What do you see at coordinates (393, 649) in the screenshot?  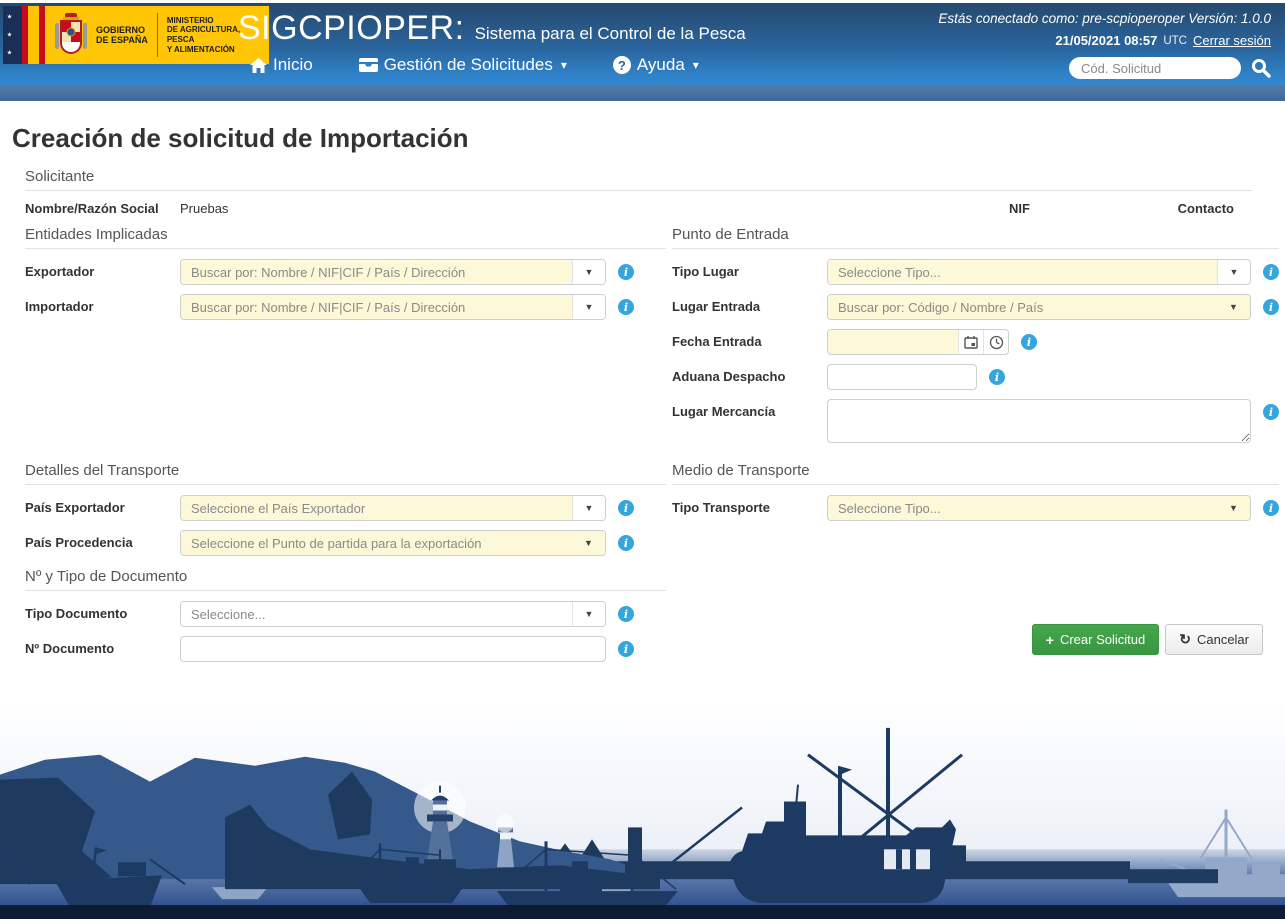 I see `num-documento-input` at bounding box center [393, 649].